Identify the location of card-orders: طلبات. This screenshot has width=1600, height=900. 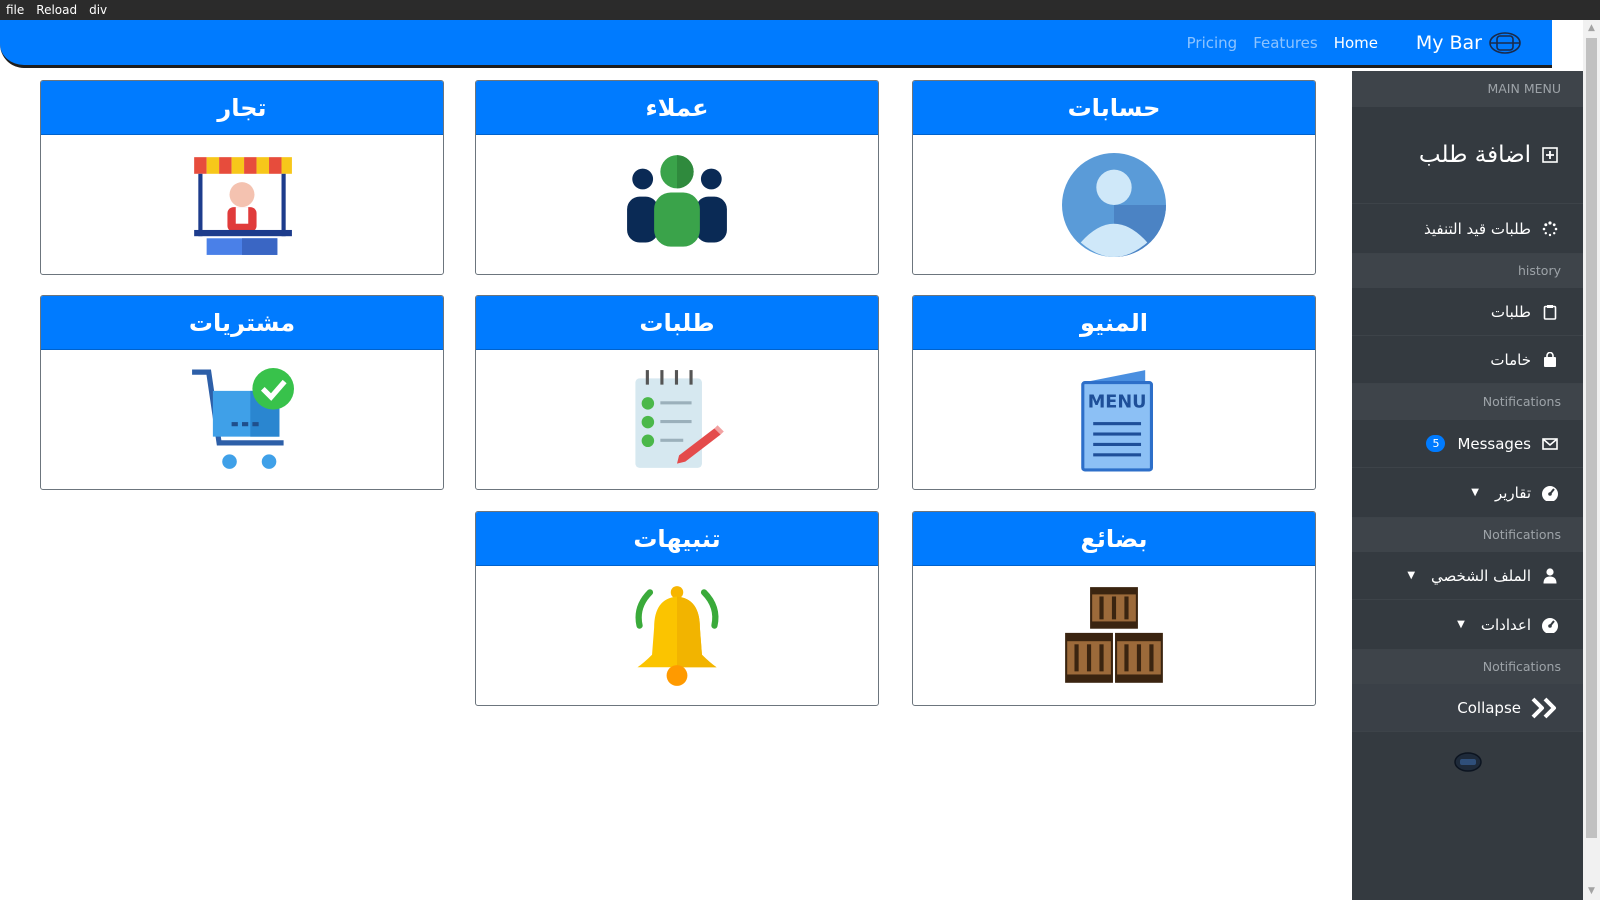
(677, 392).